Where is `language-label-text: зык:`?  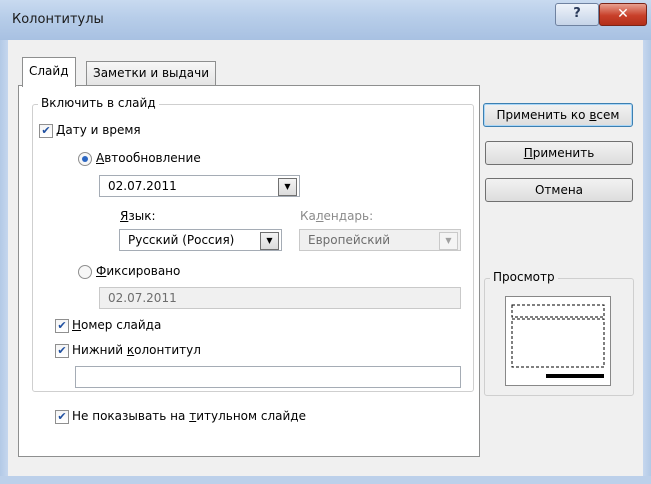
language-label-text: зык: is located at coordinates (142, 216).